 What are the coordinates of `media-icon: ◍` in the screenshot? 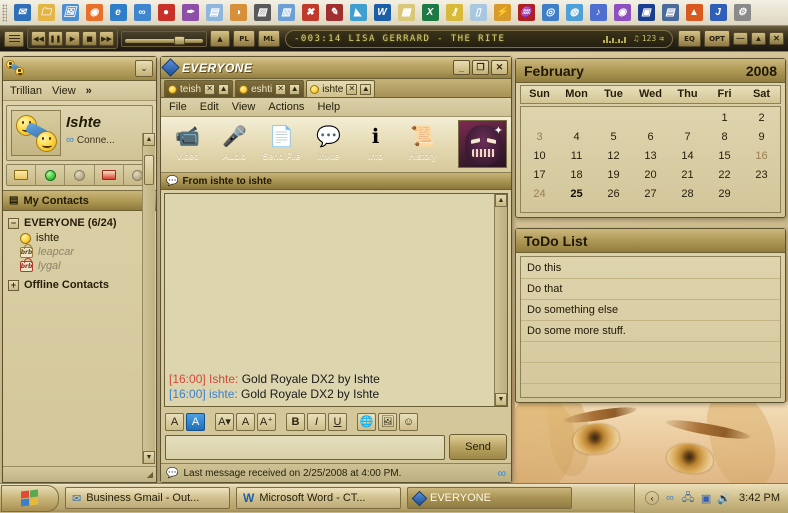 It's located at (574, 13).